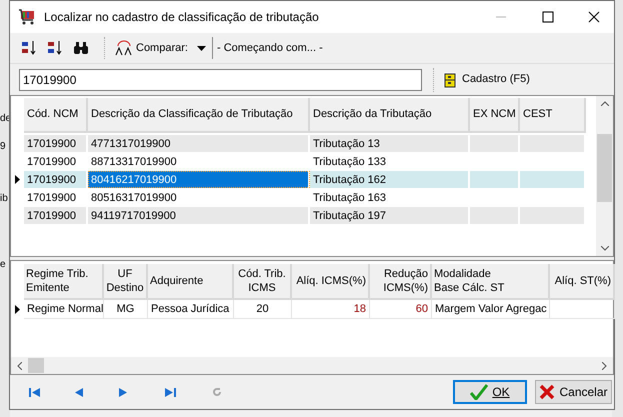 The width and height of the screenshot is (623, 417). Describe the element at coordinates (125, 281) in the screenshot. I see `column-header: UF Destino` at that location.